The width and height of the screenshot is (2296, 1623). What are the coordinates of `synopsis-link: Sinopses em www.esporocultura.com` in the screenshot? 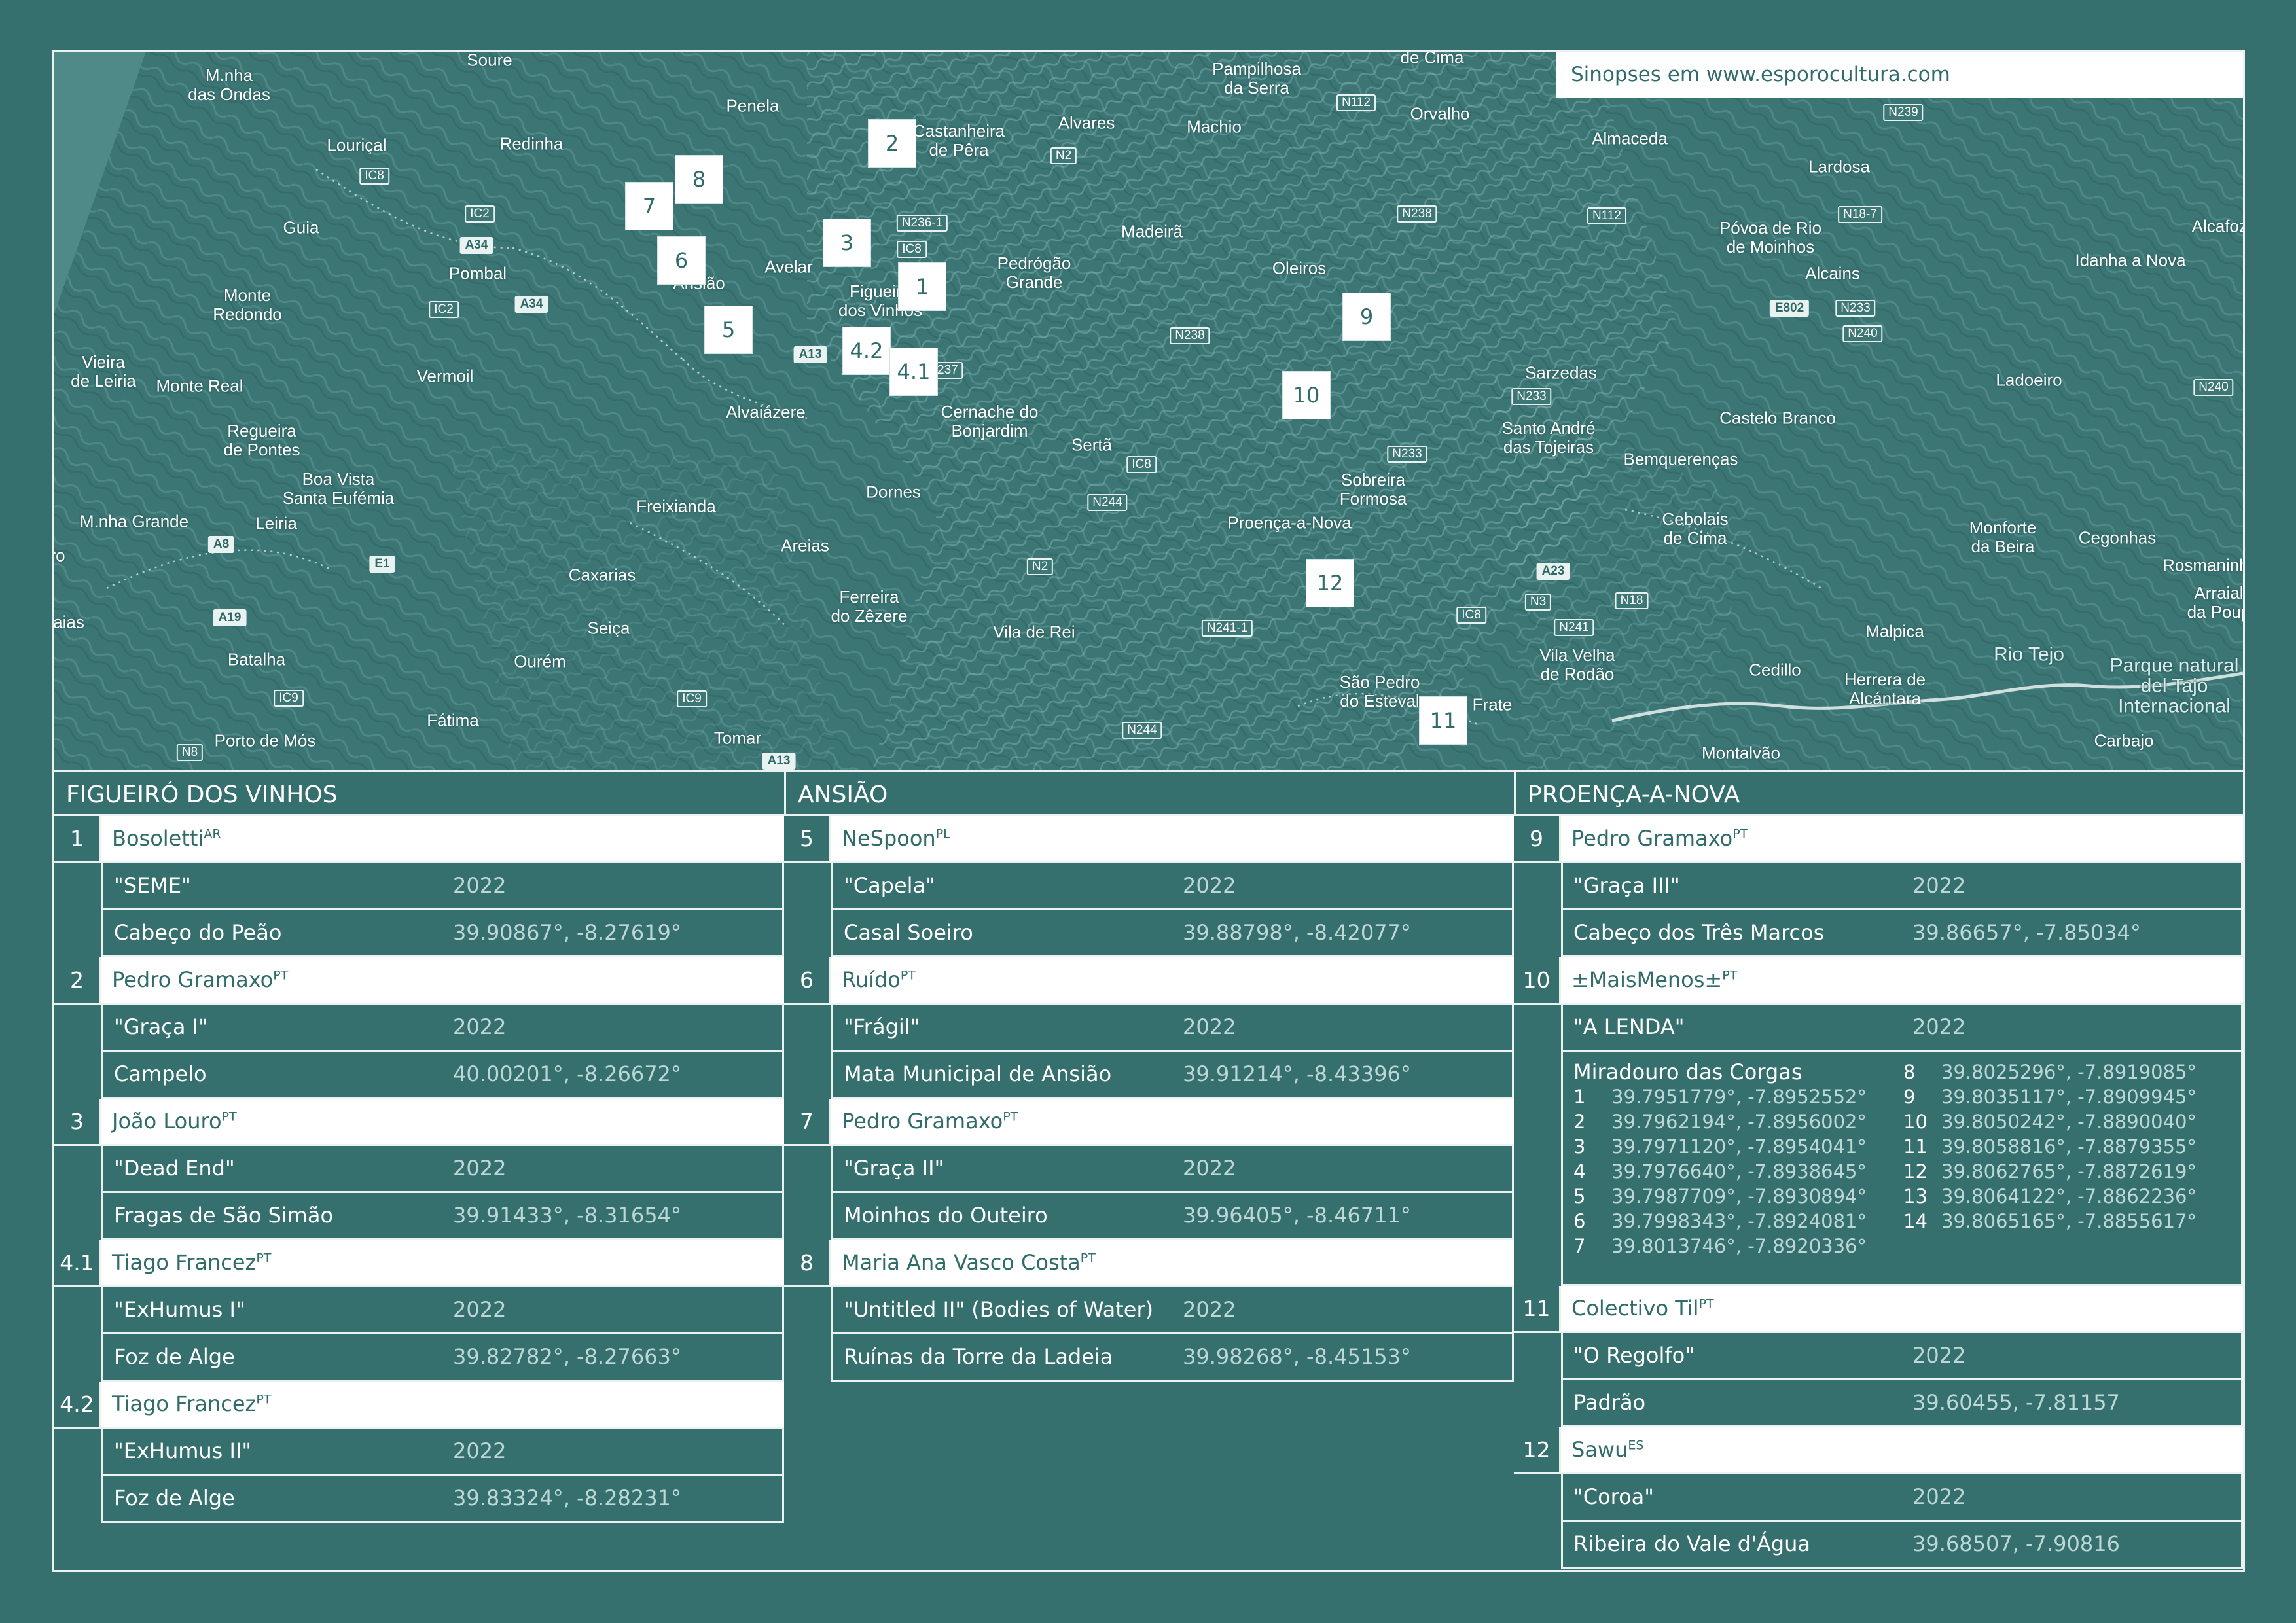 It's located at (1899, 75).